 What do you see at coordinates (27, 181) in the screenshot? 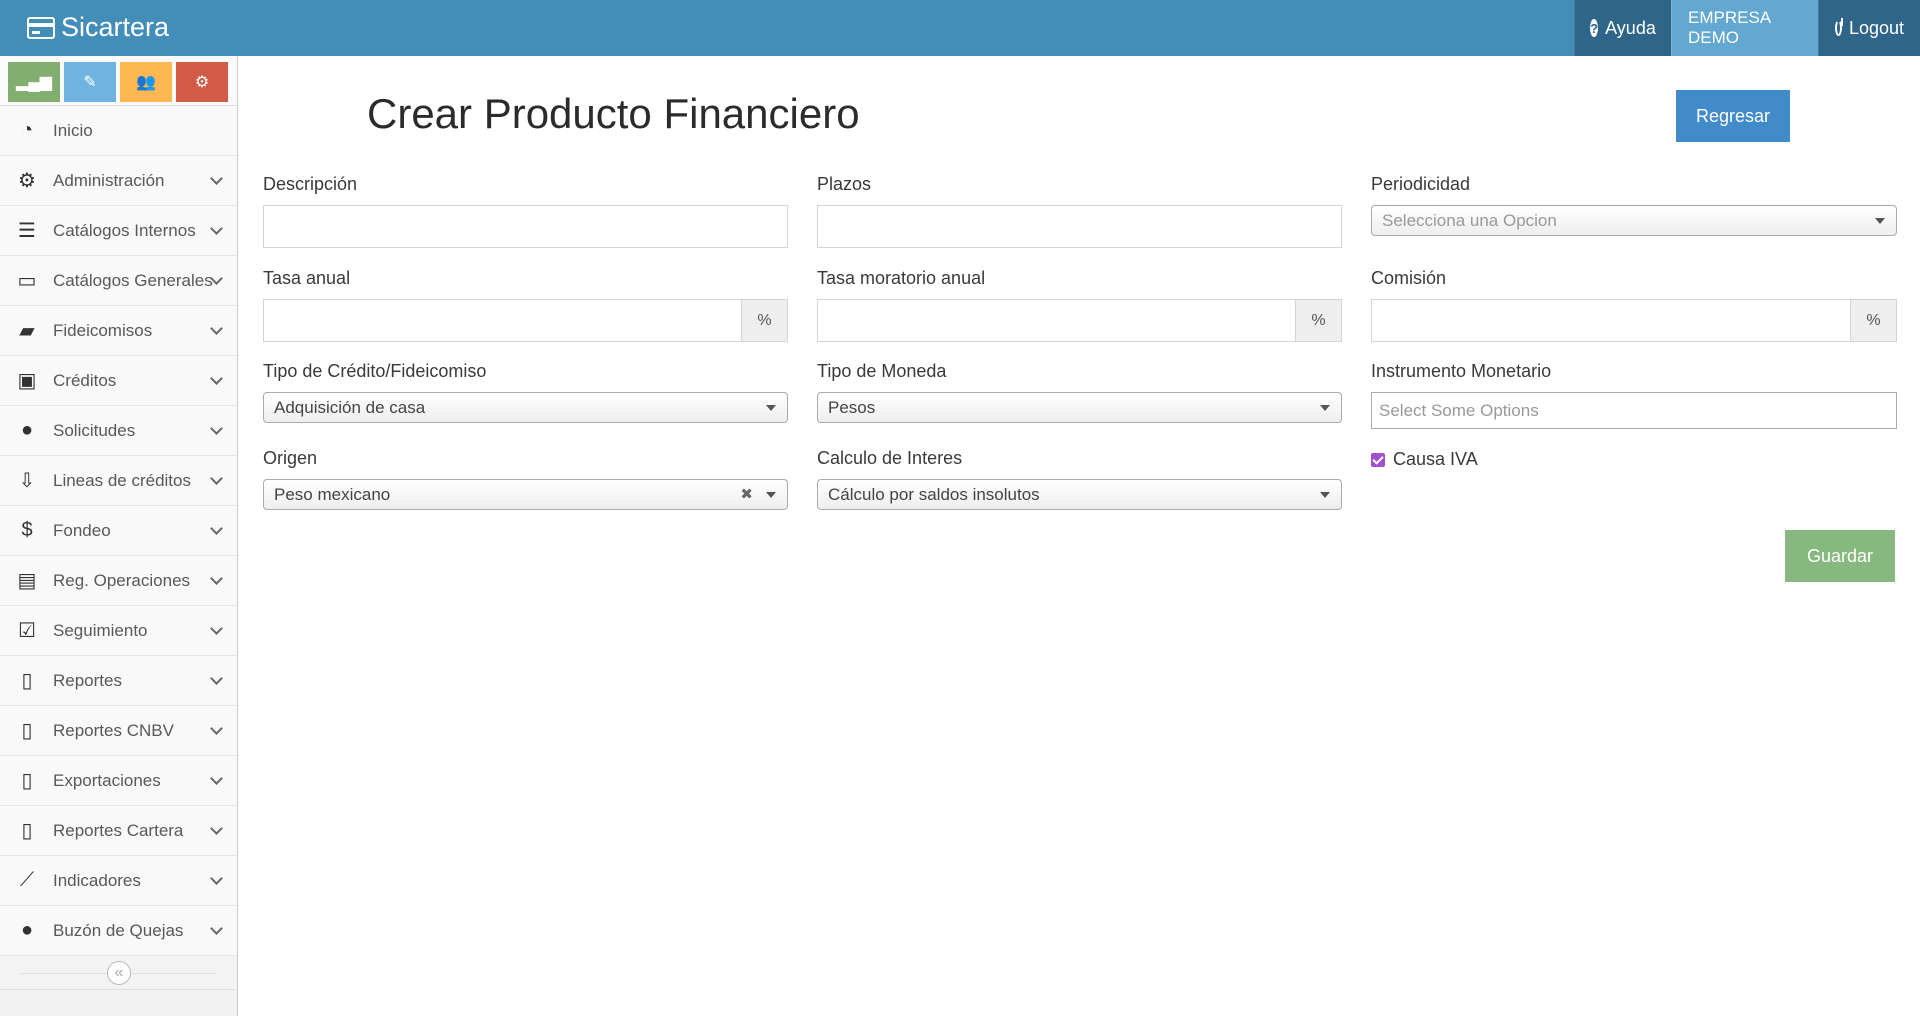
I see `cogs-icon: ⚙` at bounding box center [27, 181].